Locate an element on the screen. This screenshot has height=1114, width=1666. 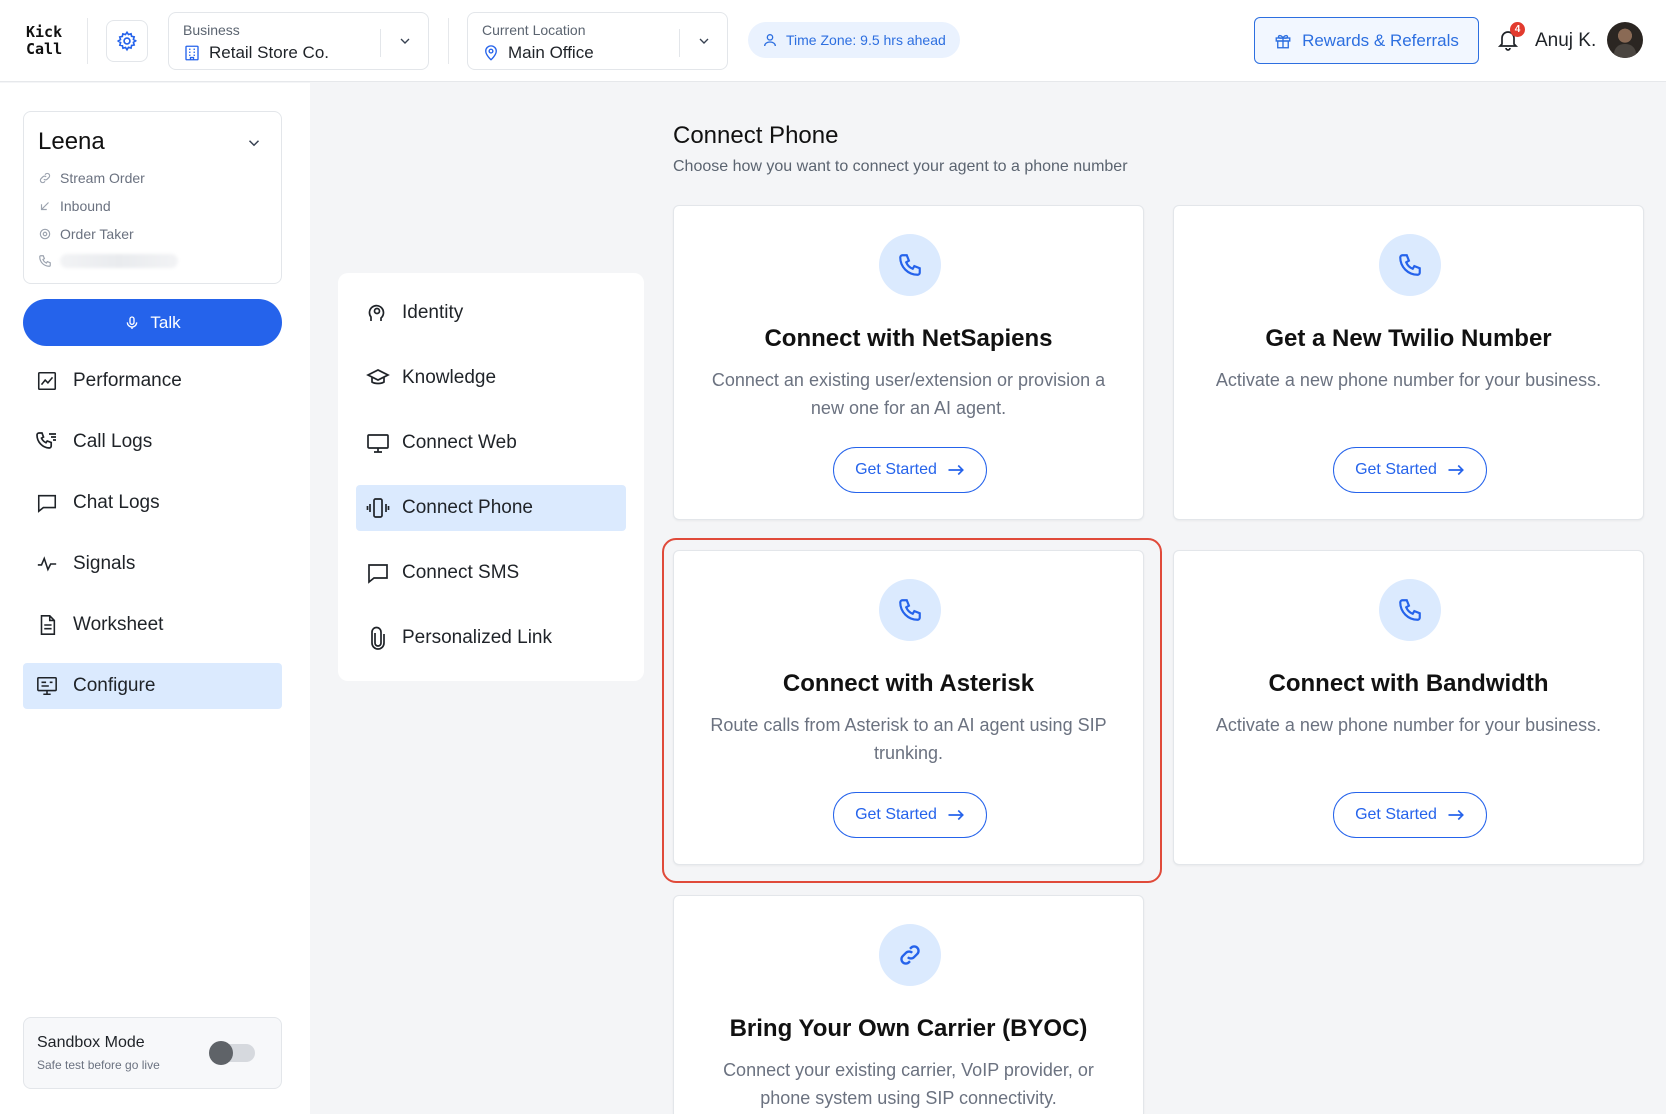
agent-meta-phone is located at coordinates (108, 261).